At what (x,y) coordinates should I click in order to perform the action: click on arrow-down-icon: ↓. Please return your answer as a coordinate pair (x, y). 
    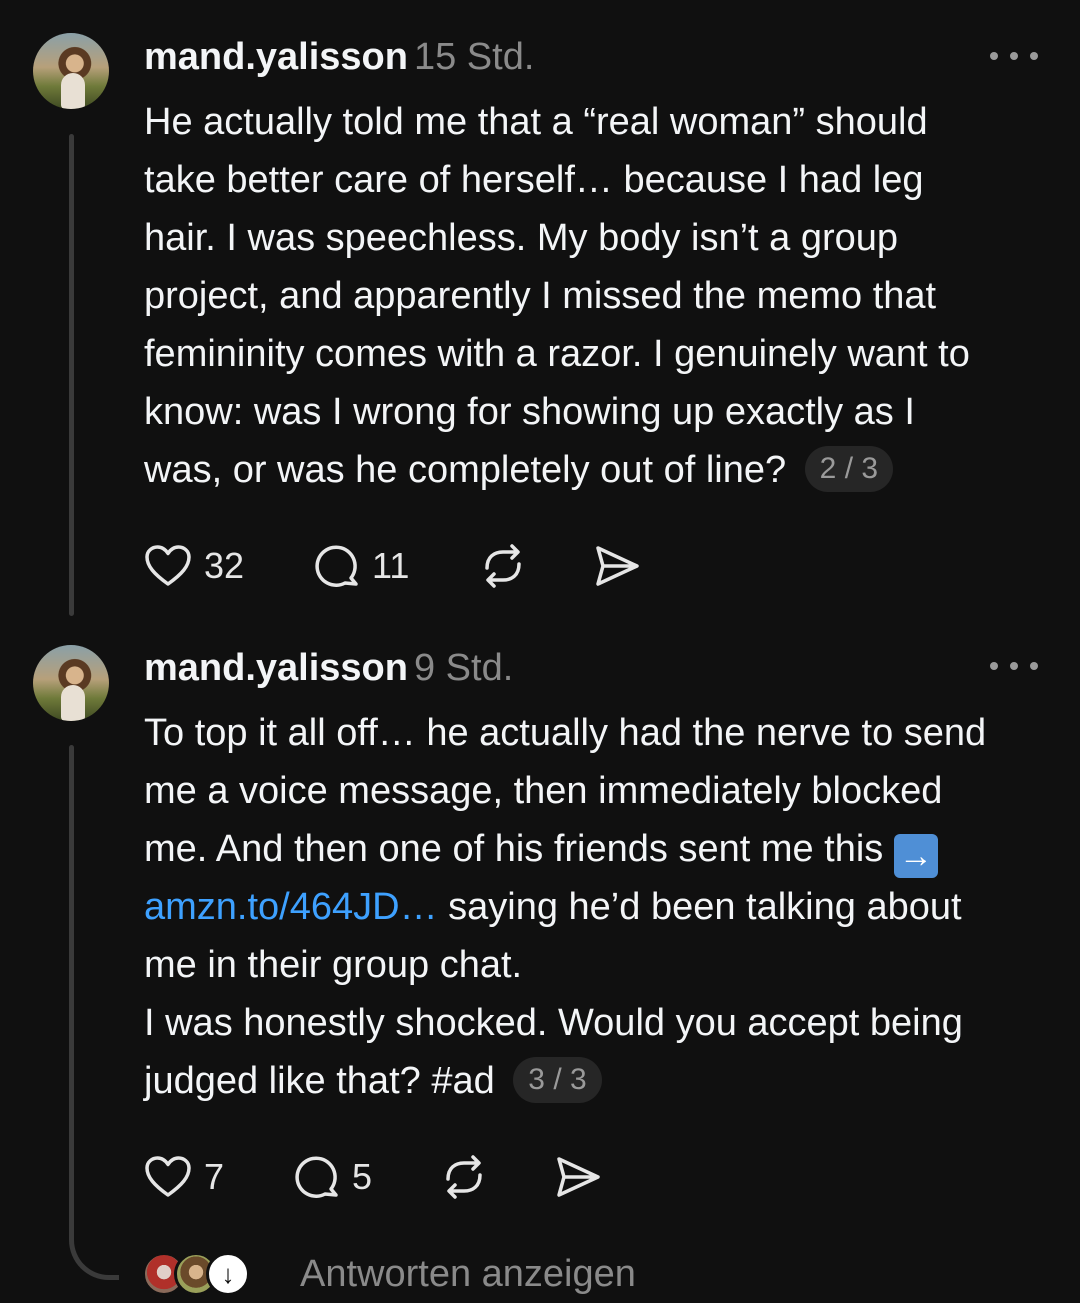
    Looking at the image, I should click on (228, 1274).